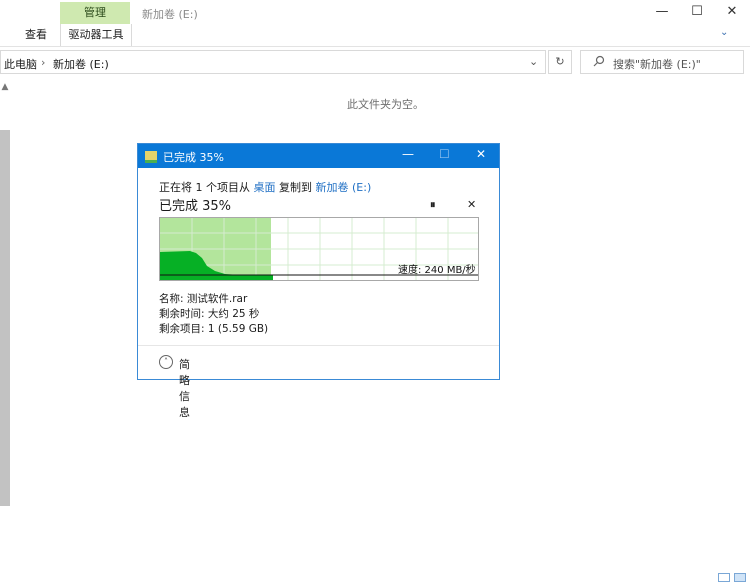 This screenshot has width=750, height=584. Describe the element at coordinates (408, 154) in the screenshot. I see `dialog-minimize-button: —` at that location.